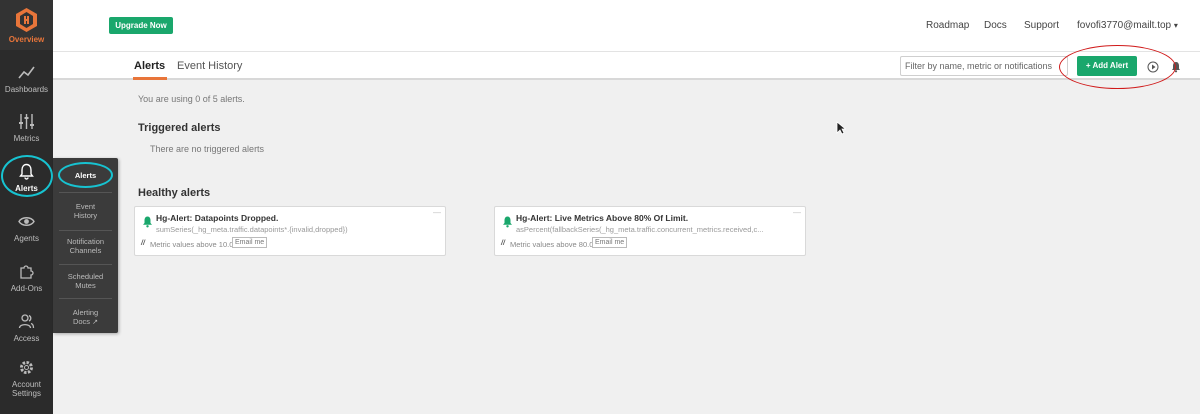 This screenshot has width=1200, height=414. What do you see at coordinates (947, 25) in the screenshot?
I see `roadmap-link: Roadmap` at bounding box center [947, 25].